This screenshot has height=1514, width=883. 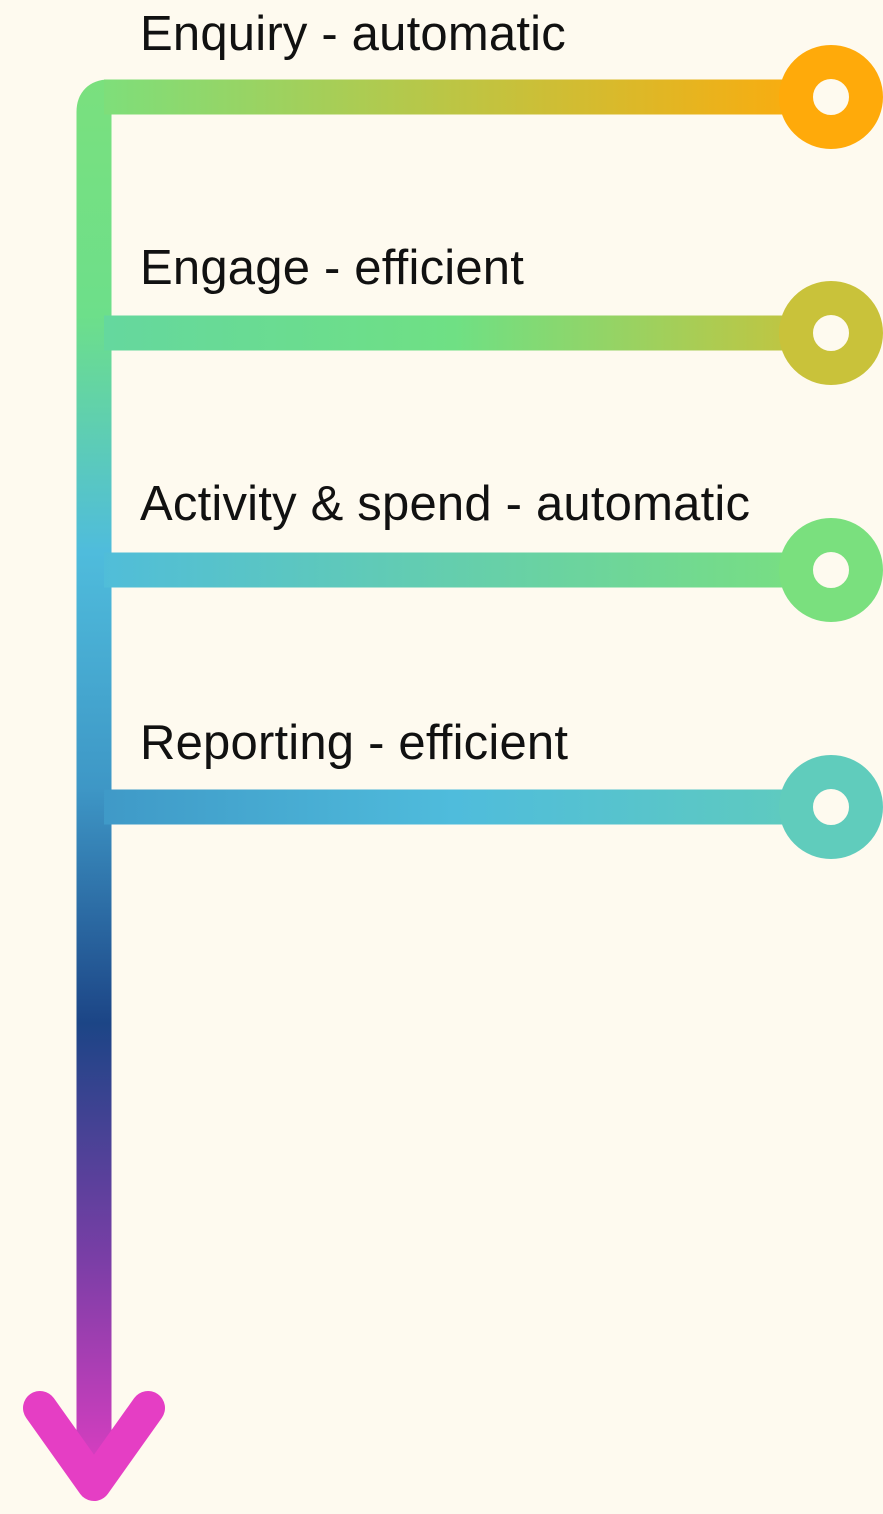 I want to click on step-label-enquiry: Enquiry - automatic, so click(x=353, y=34).